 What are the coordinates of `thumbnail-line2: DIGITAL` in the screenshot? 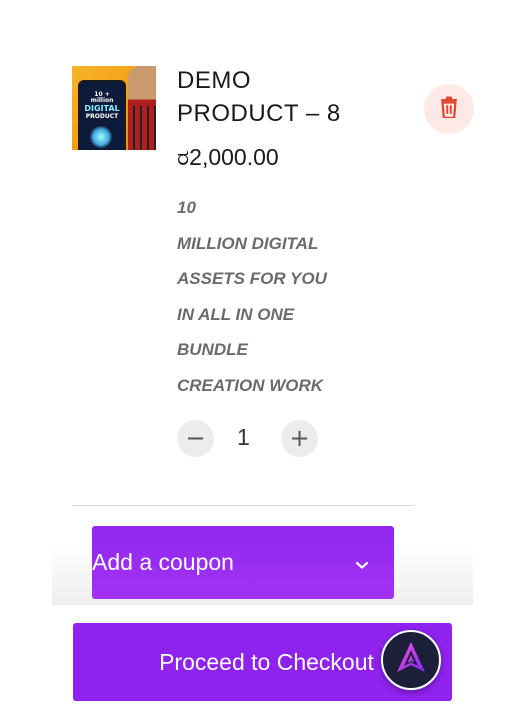 It's located at (102, 108).